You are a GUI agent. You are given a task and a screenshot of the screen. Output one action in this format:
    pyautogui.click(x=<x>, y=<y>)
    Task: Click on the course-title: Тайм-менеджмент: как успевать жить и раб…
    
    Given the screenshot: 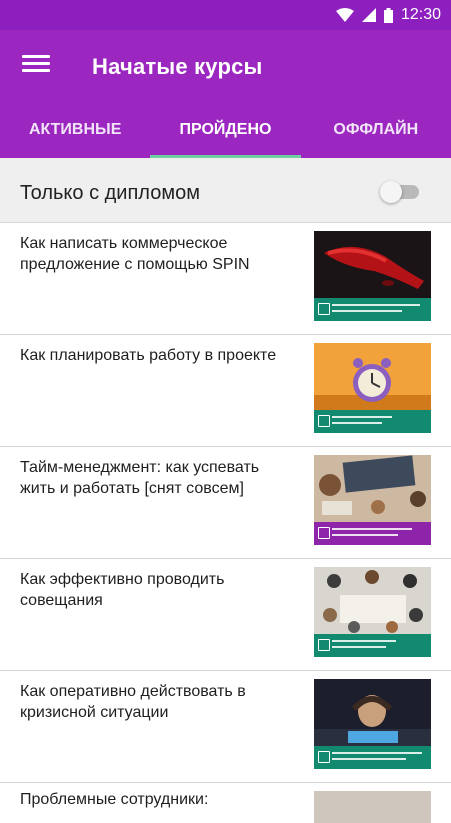 What is the action you would take?
    pyautogui.click(x=140, y=478)
    